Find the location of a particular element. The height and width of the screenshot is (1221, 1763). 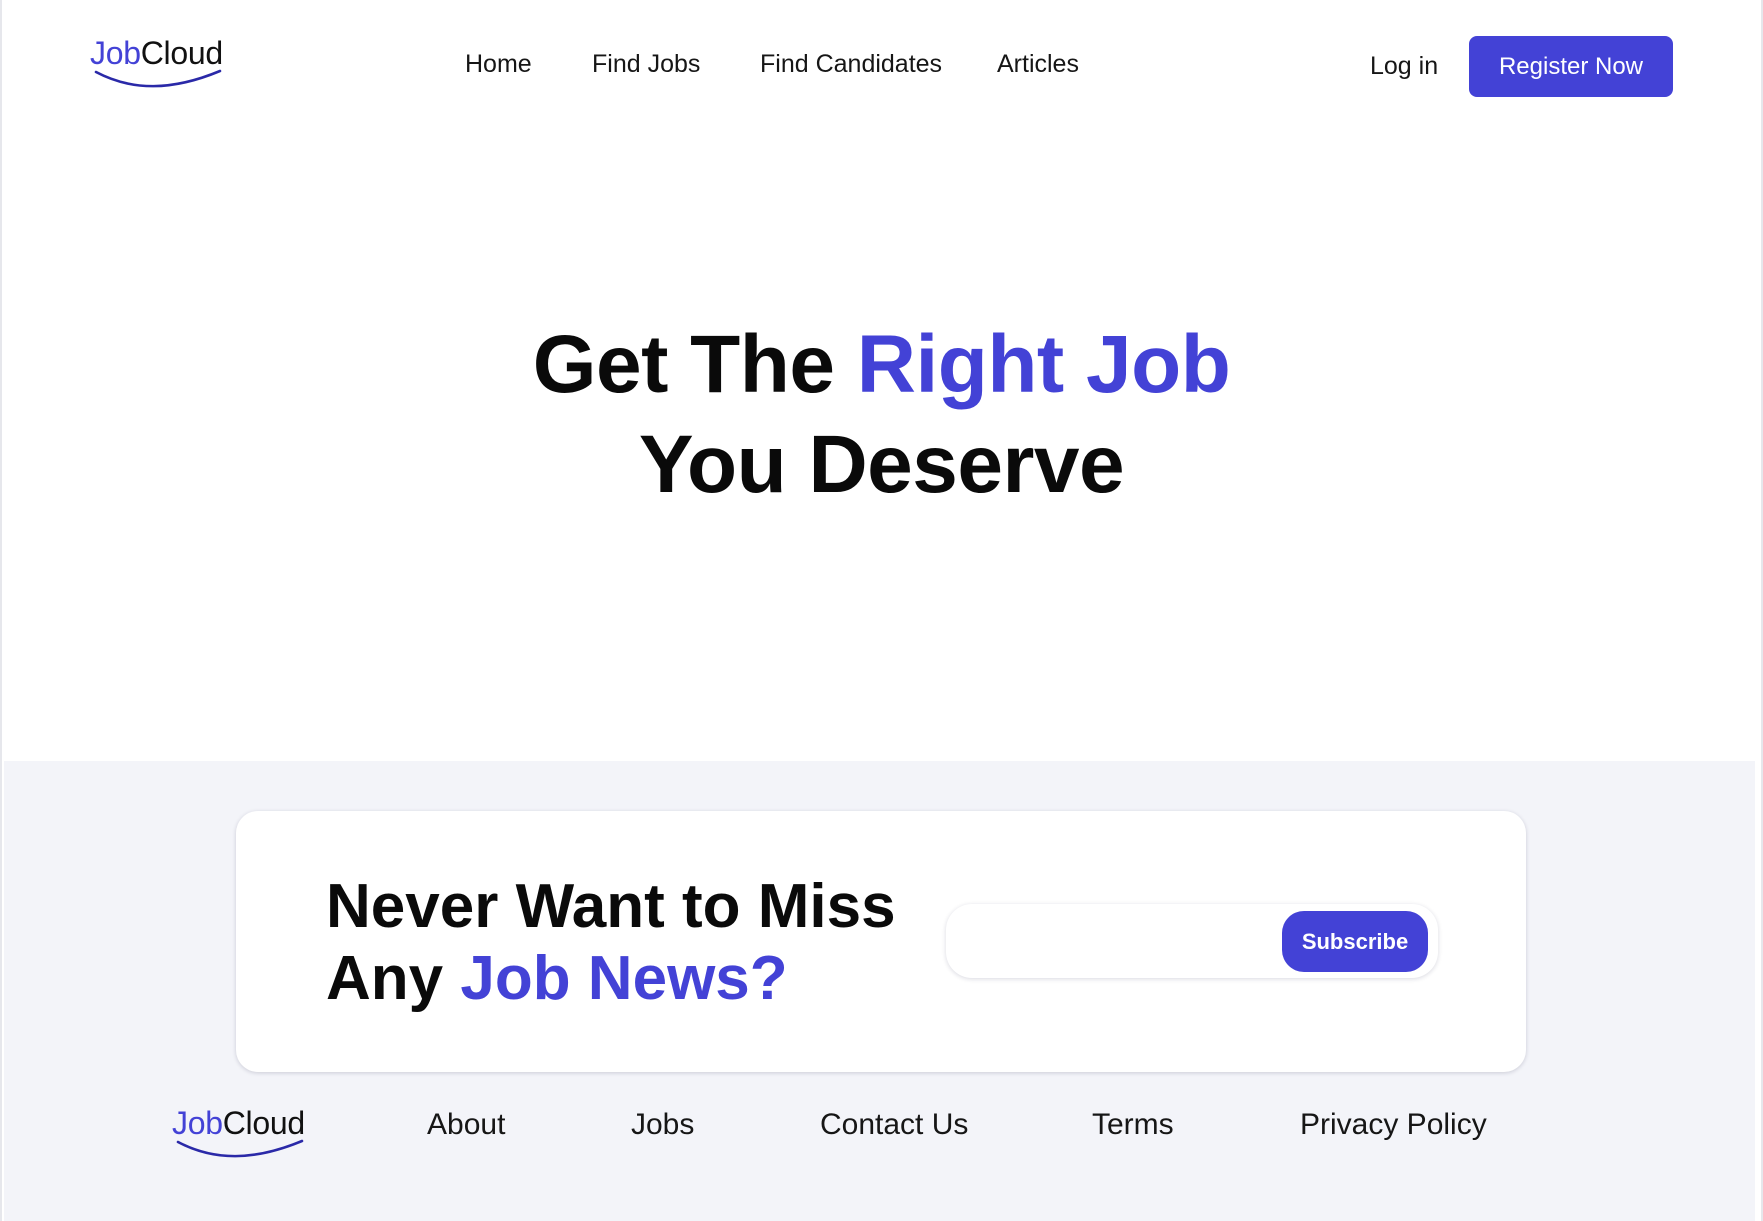

subscribe-form: Subscribe is located at coordinates (1192, 941).